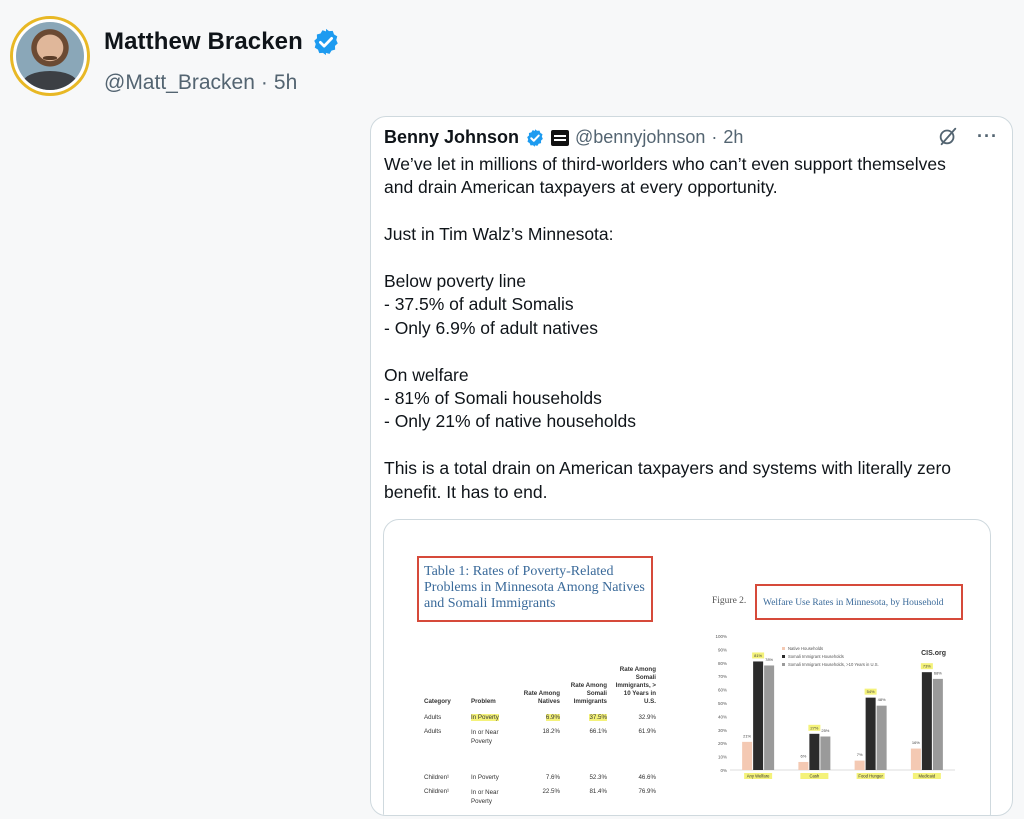  I want to click on post-time: 5h, so click(285, 83).